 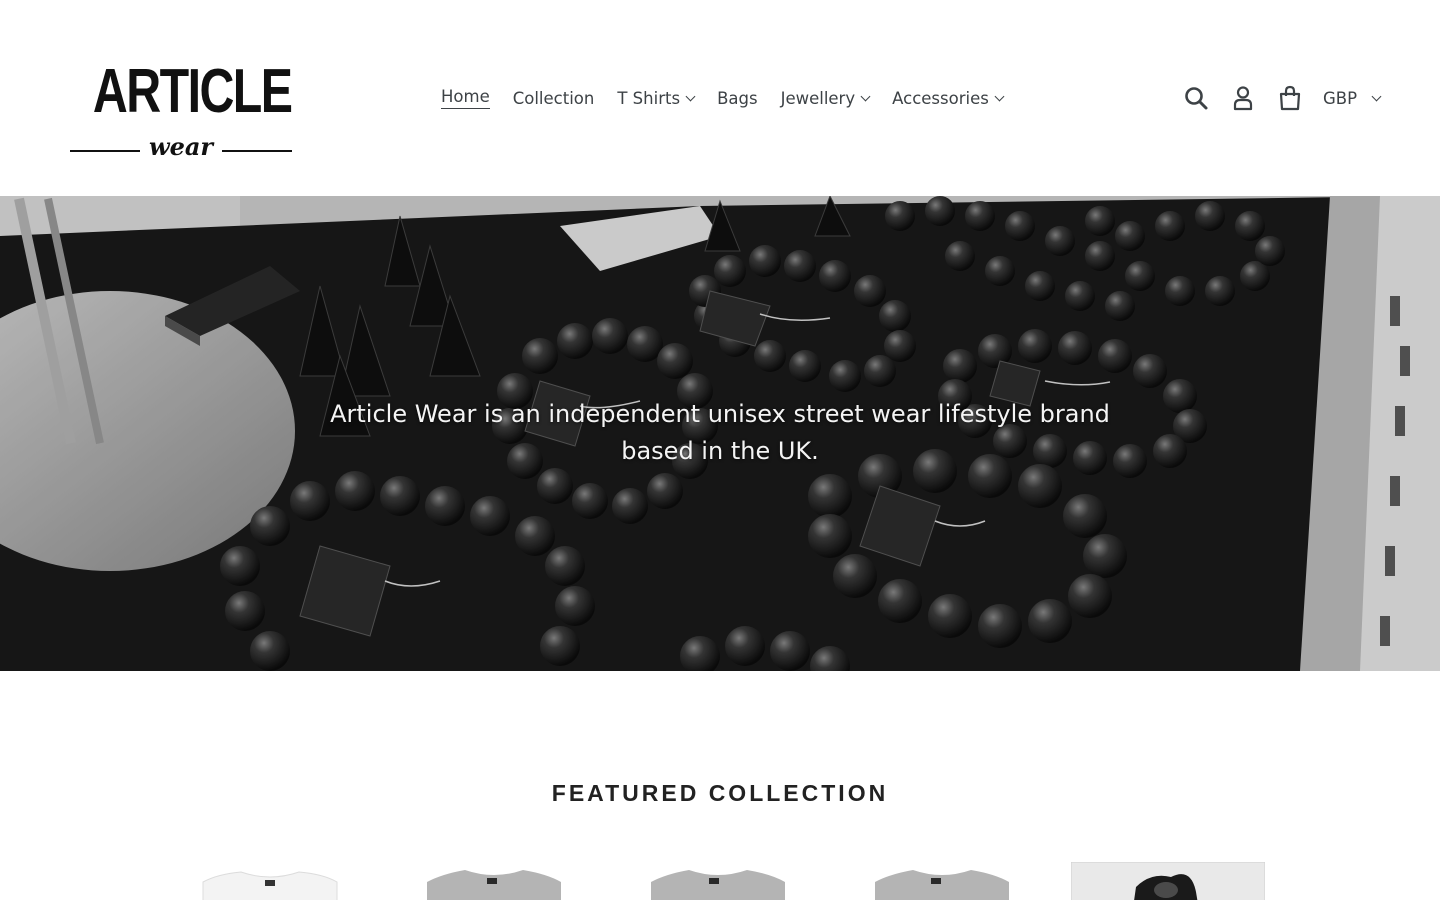 What do you see at coordinates (1340, 98) in the screenshot?
I see `currency-value: GBP` at bounding box center [1340, 98].